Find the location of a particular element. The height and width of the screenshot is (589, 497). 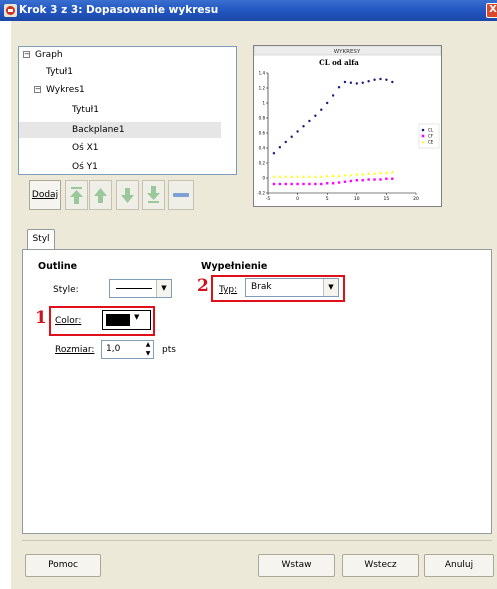

tree-item-chart-title: Tytuł1 is located at coordinates (120, 110).